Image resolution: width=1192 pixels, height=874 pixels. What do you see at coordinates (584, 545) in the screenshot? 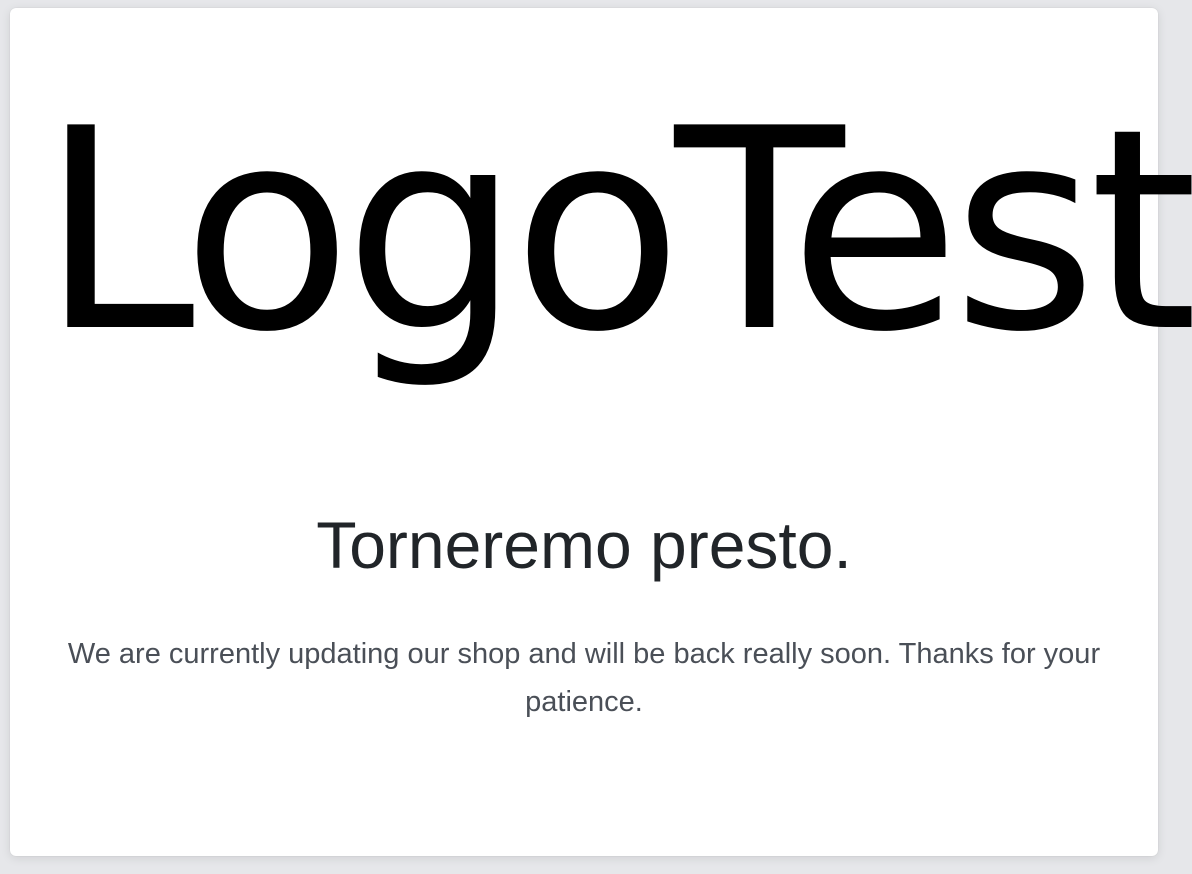
I see `page-title: Torneremo presto.` at bounding box center [584, 545].